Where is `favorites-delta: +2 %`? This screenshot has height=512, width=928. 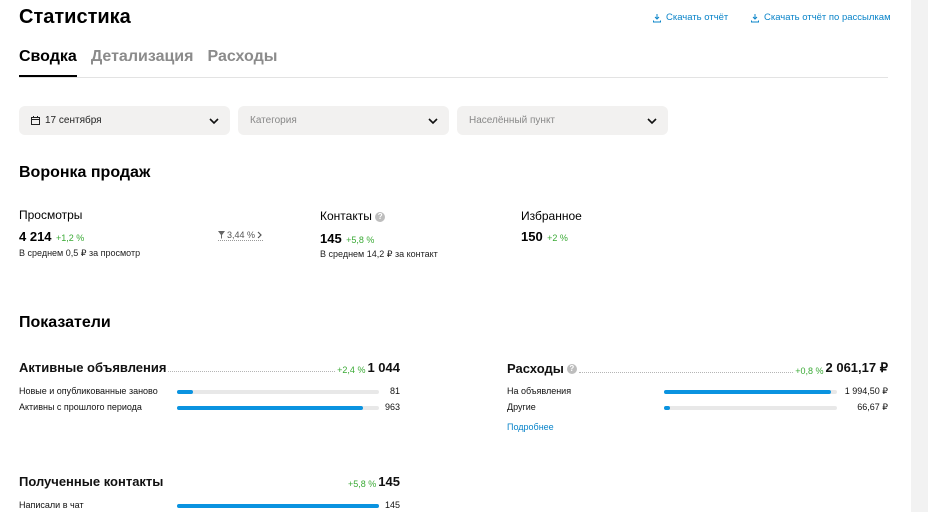
favorites-delta: +2 % is located at coordinates (557, 238).